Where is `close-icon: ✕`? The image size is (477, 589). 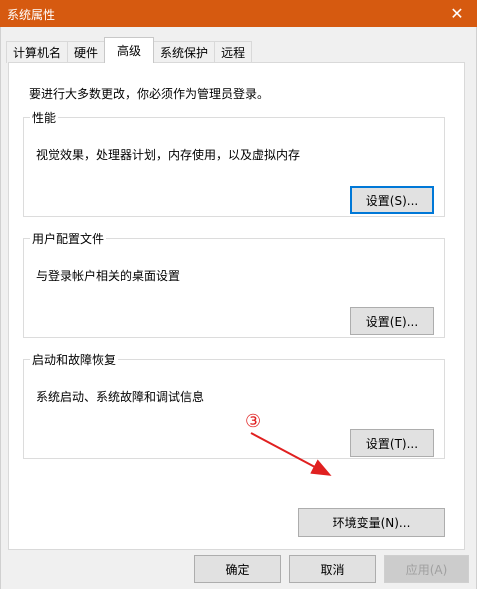 close-icon: ✕ is located at coordinates (457, 13).